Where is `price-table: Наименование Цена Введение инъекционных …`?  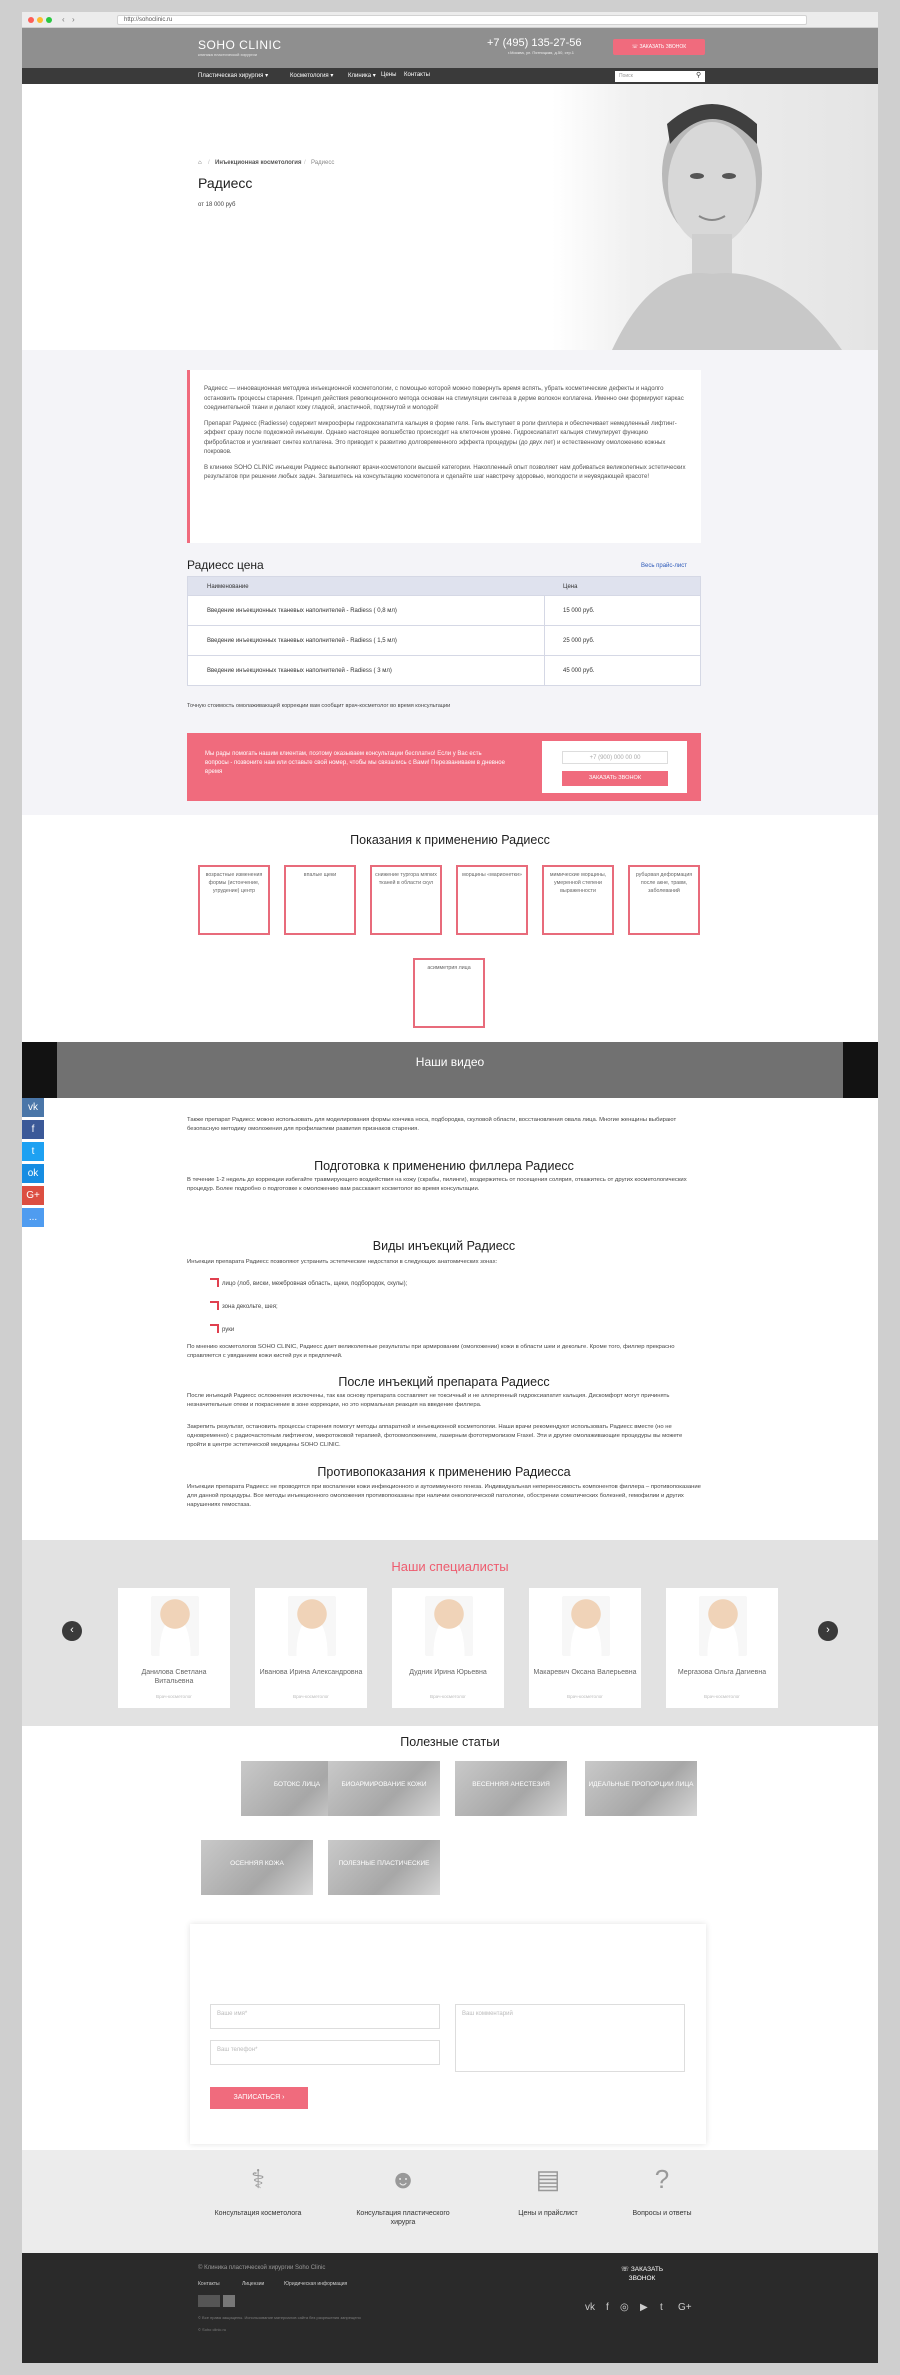 price-table: Наименование Цена Введение инъекционных … is located at coordinates (444, 631).